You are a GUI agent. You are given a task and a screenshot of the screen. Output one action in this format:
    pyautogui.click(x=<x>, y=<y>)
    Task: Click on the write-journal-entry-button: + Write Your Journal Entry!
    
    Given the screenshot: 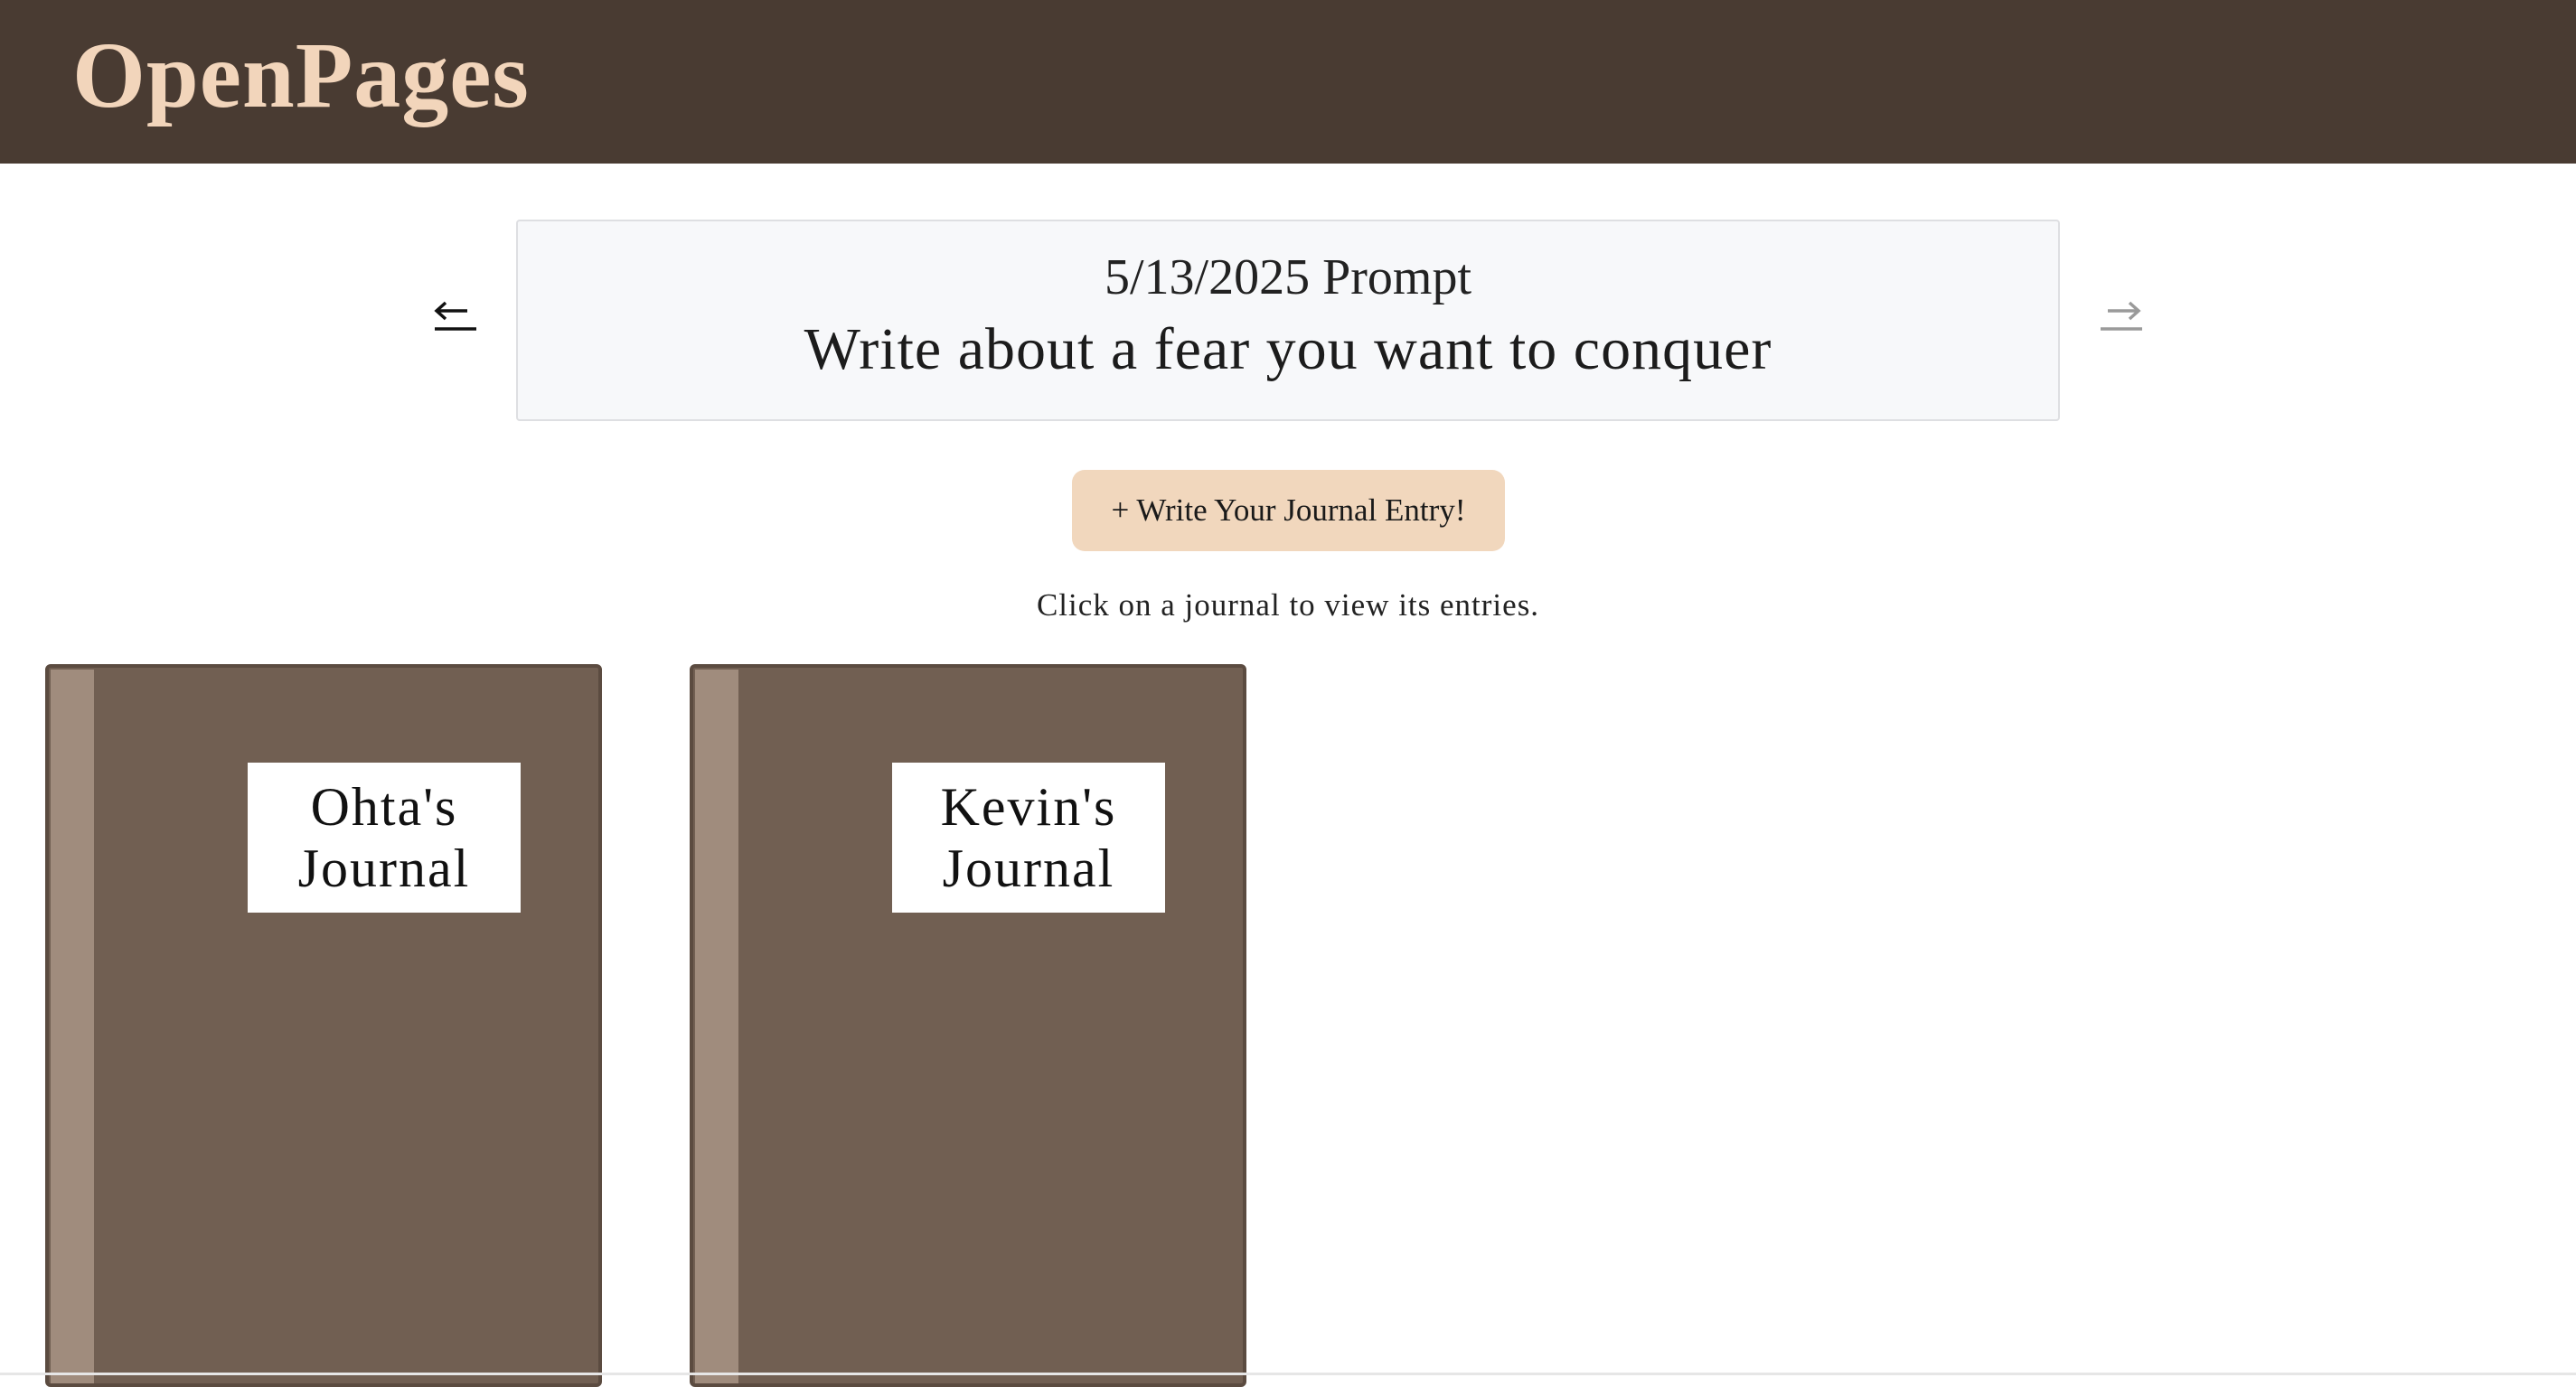 What is the action you would take?
    pyautogui.click(x=1289, y=511)
    